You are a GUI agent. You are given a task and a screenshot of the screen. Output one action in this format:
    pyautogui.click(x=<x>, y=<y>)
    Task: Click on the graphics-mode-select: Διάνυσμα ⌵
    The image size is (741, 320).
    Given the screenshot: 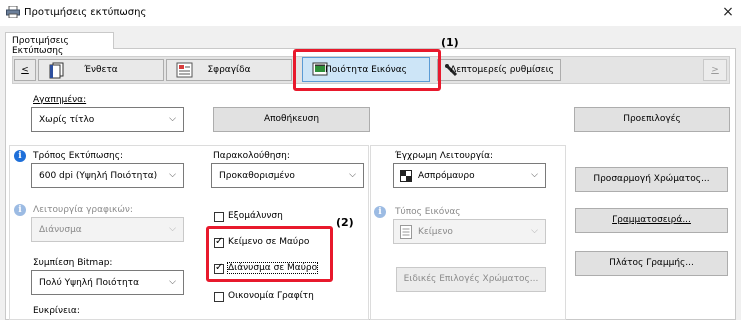 What is the action you would take?
    pyautogui.click(x=107, y=229)
    